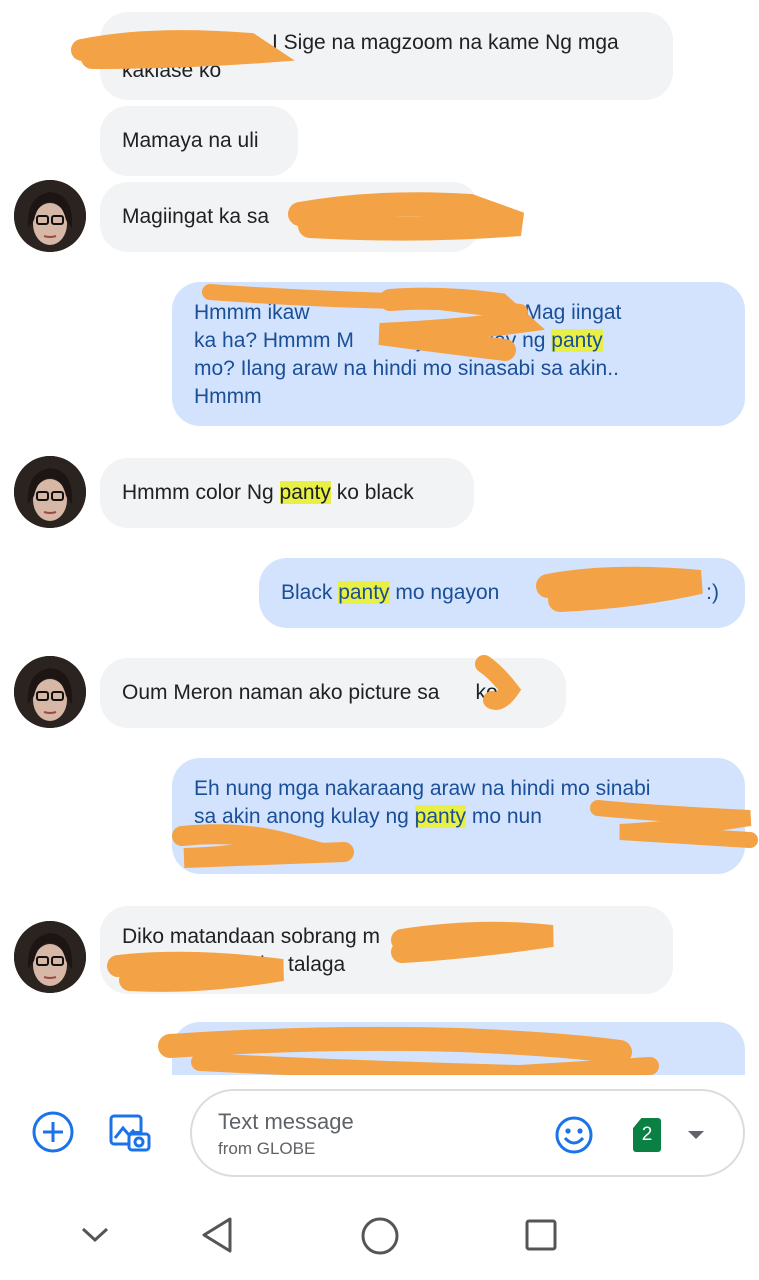 The image size is (759, 1280). I want to click on nav-collapse-icon, so click(95, 1235).